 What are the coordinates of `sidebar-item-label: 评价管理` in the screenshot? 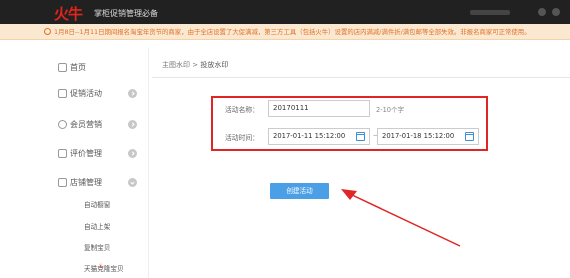 It's located at (86, 153).